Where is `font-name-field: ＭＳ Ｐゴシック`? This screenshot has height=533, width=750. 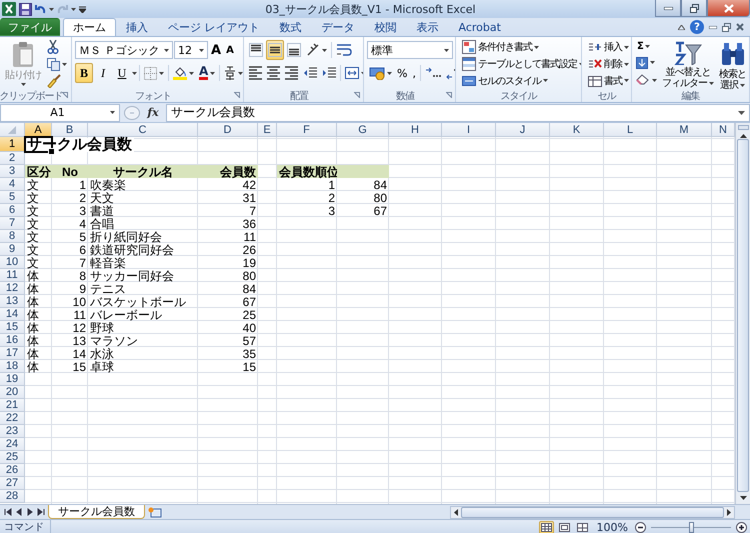 font-name-field: ＭＳ Ｐゴシック is located at coordinates (124, 50).